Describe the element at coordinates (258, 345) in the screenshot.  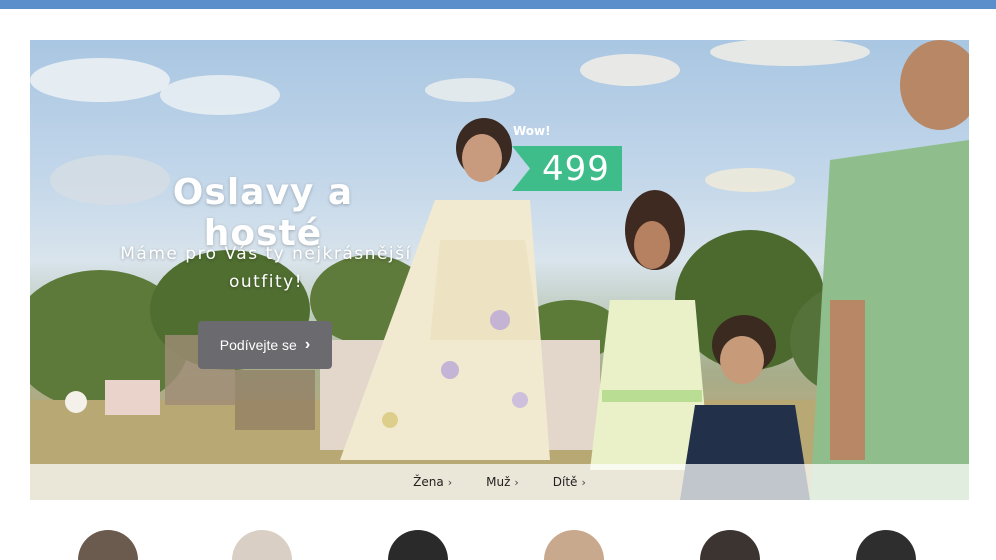
I see `cta-label: Podívejte se` at that location.